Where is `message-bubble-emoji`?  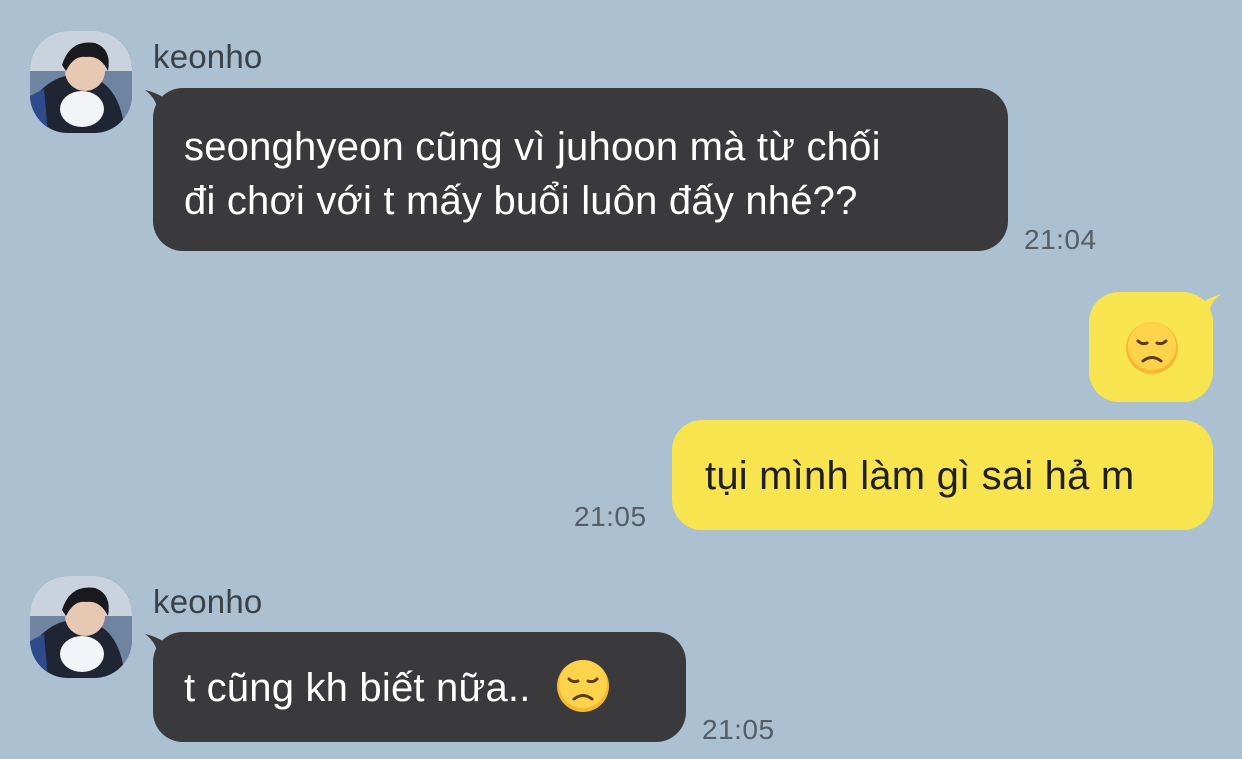 message-bubble-emoji is located at coordinates (1151, 347).